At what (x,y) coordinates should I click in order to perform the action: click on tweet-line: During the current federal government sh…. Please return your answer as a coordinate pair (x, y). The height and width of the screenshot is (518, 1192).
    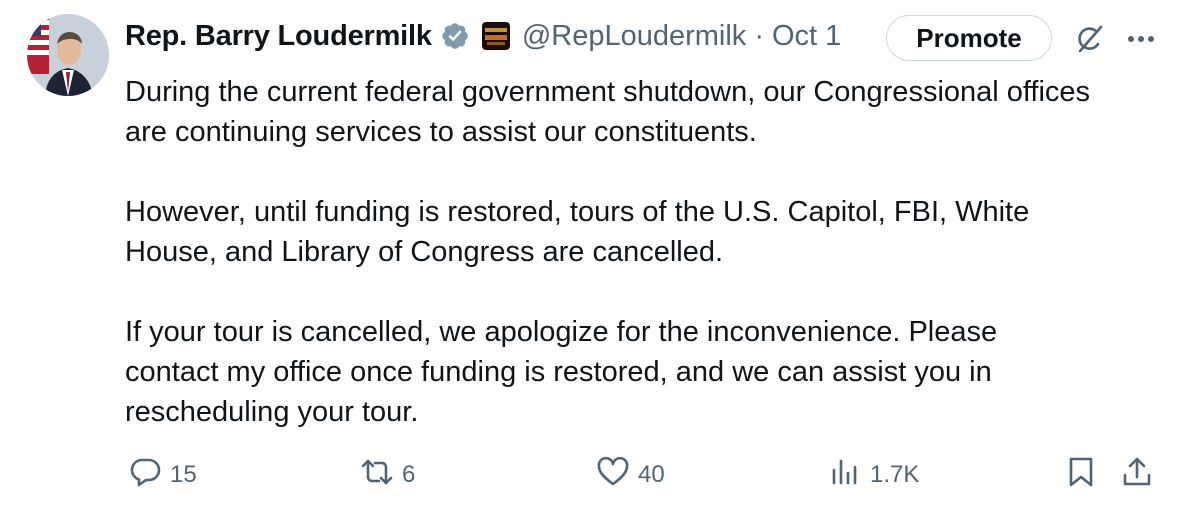
    Looking at the image, I should click on (608, 92).